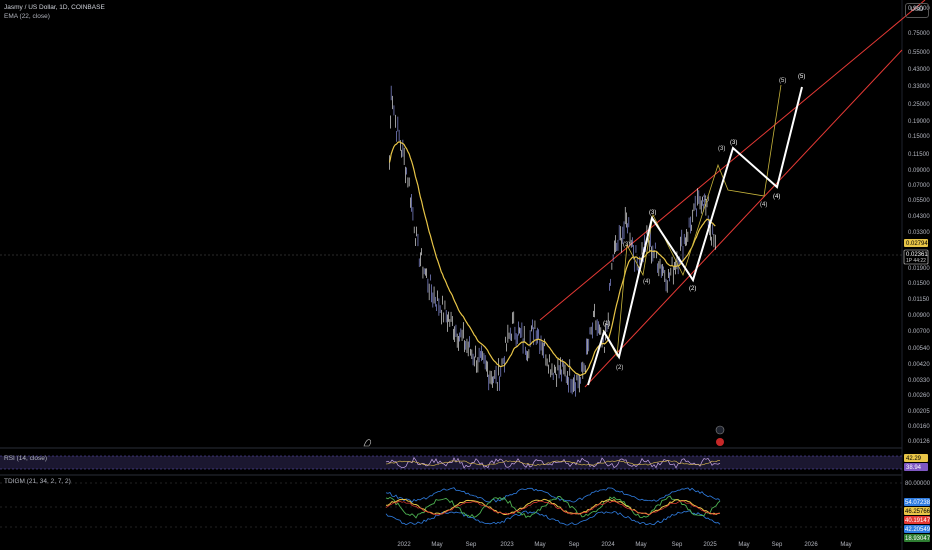  I want to click on price-tick-label: 0.00160, so click(919, 427).